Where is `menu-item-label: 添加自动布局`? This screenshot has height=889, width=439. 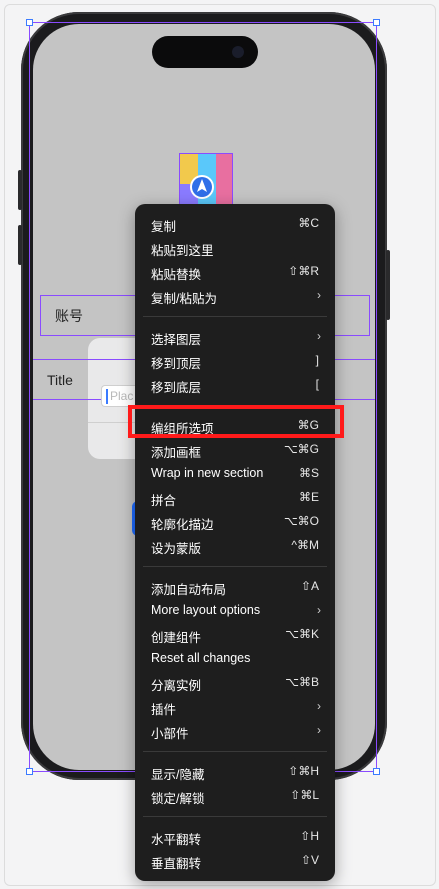
menu-item-label: 添加自动布局 is located at coordinates (189, 590).